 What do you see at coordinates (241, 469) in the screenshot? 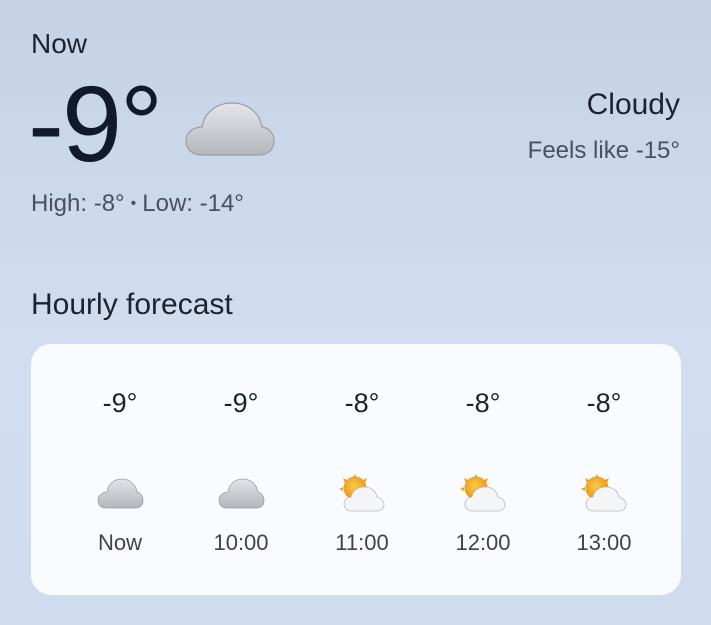
I see `hour-item: -9° 10:00` at bounding box center [241, 469].